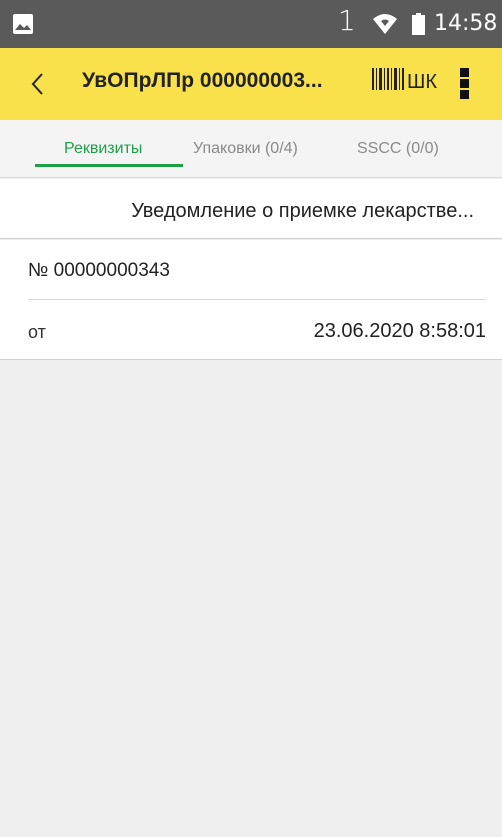  What do you see at coordinates (388, 79) in the screenshot?
I see `barcode-icon` at bounding box center [388, 79].